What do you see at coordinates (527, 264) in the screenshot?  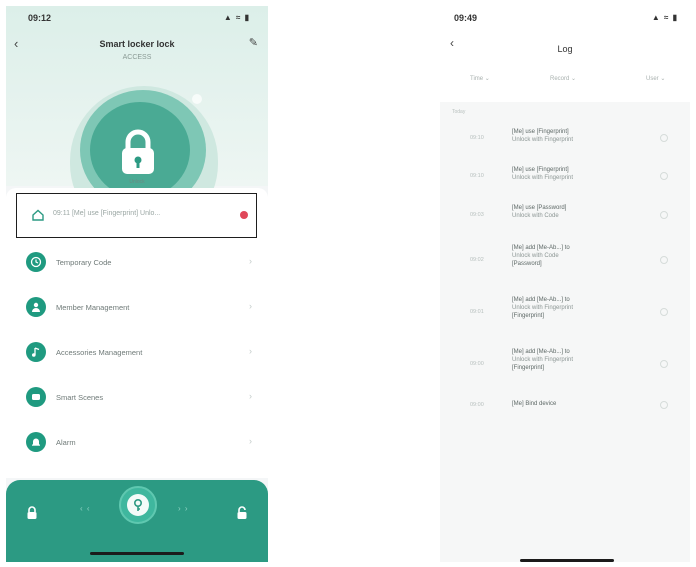 I see `log-line-3: [Password]` at bounding box center [527, 264].